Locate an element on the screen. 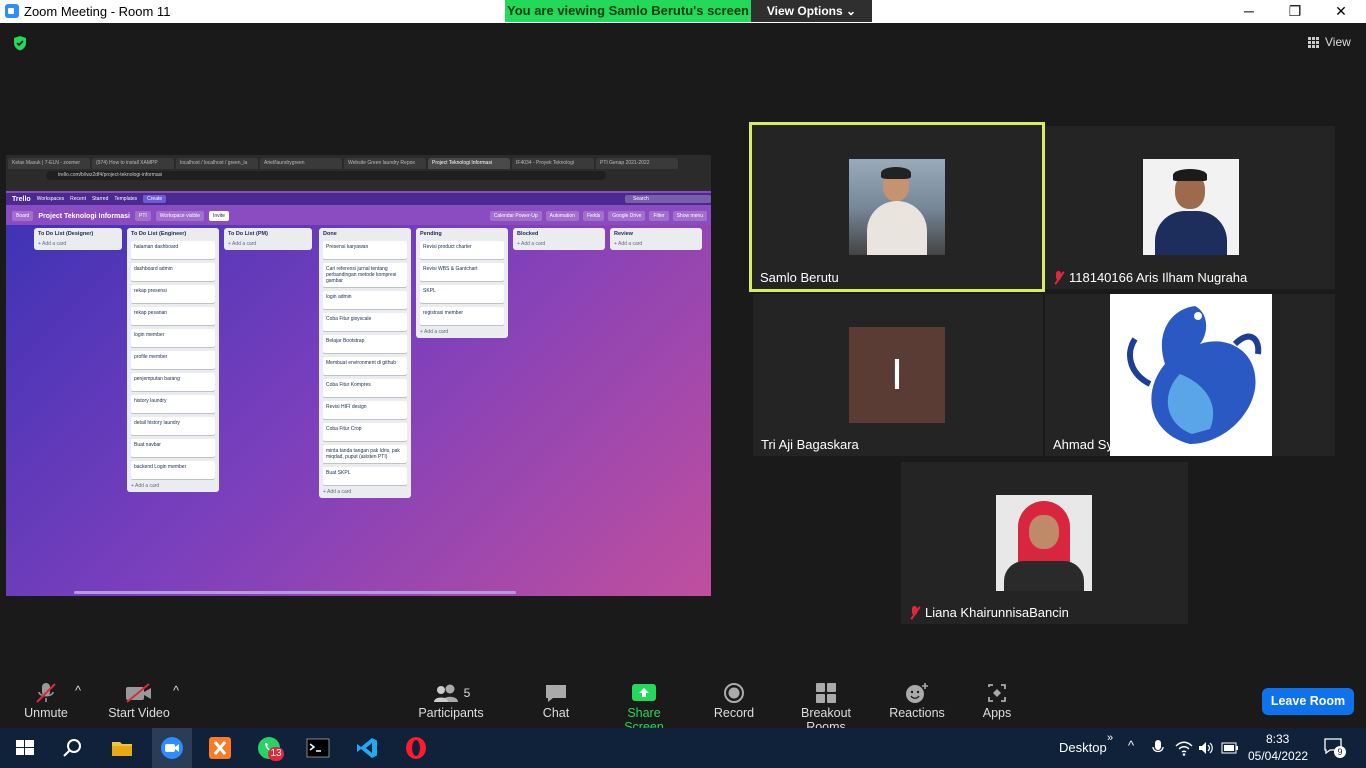 The width and height of the screenshot is (1366, 768). clock-time: 8:33 is located at coordinates (1277, 739).